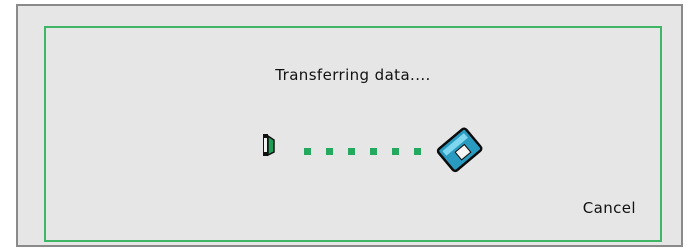 This screenshot has height=251, width=687. I want to click on cancel-button: Cancel, so click(609, 208).